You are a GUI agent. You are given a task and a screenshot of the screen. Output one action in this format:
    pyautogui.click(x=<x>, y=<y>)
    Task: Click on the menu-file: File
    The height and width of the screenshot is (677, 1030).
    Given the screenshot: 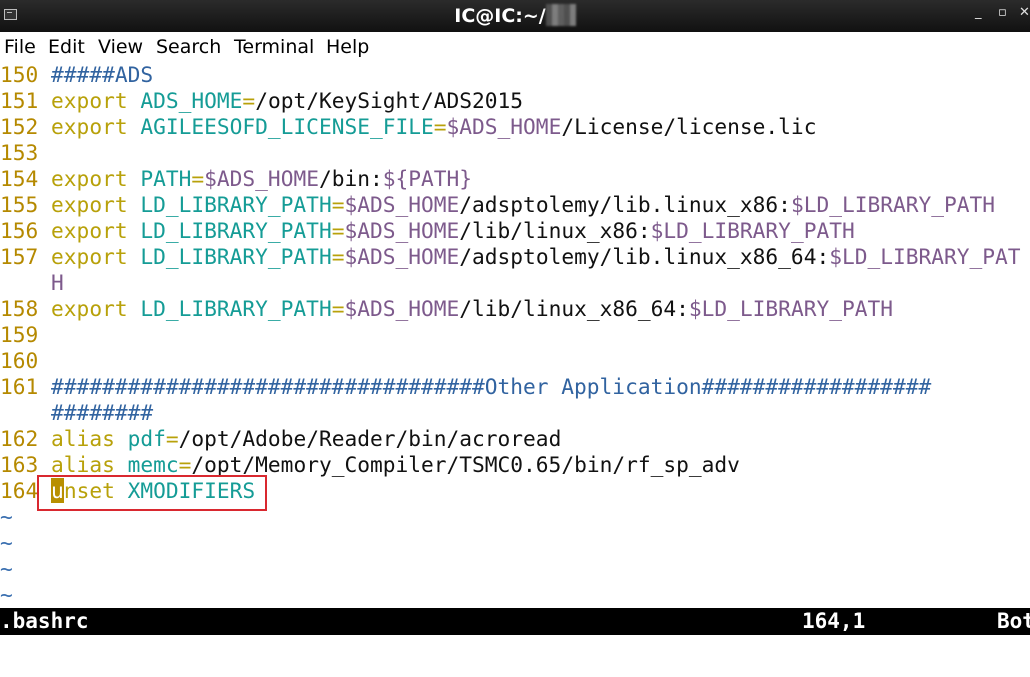 What is the action you would take?
    pyautogui.click(x=20, y=47)
    